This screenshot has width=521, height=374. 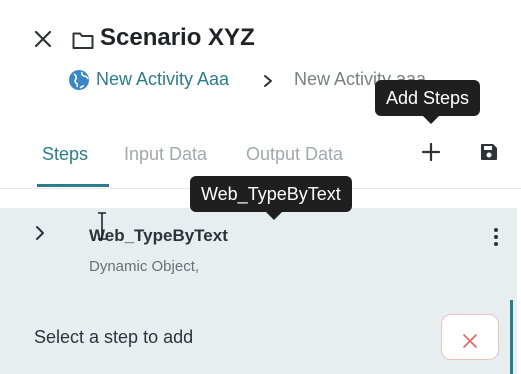 What do you see at coordinates (428, 98) in the screenshot?
I see `add-steps-tooltip-text: Add Steps` at bounding box center [428, 98].